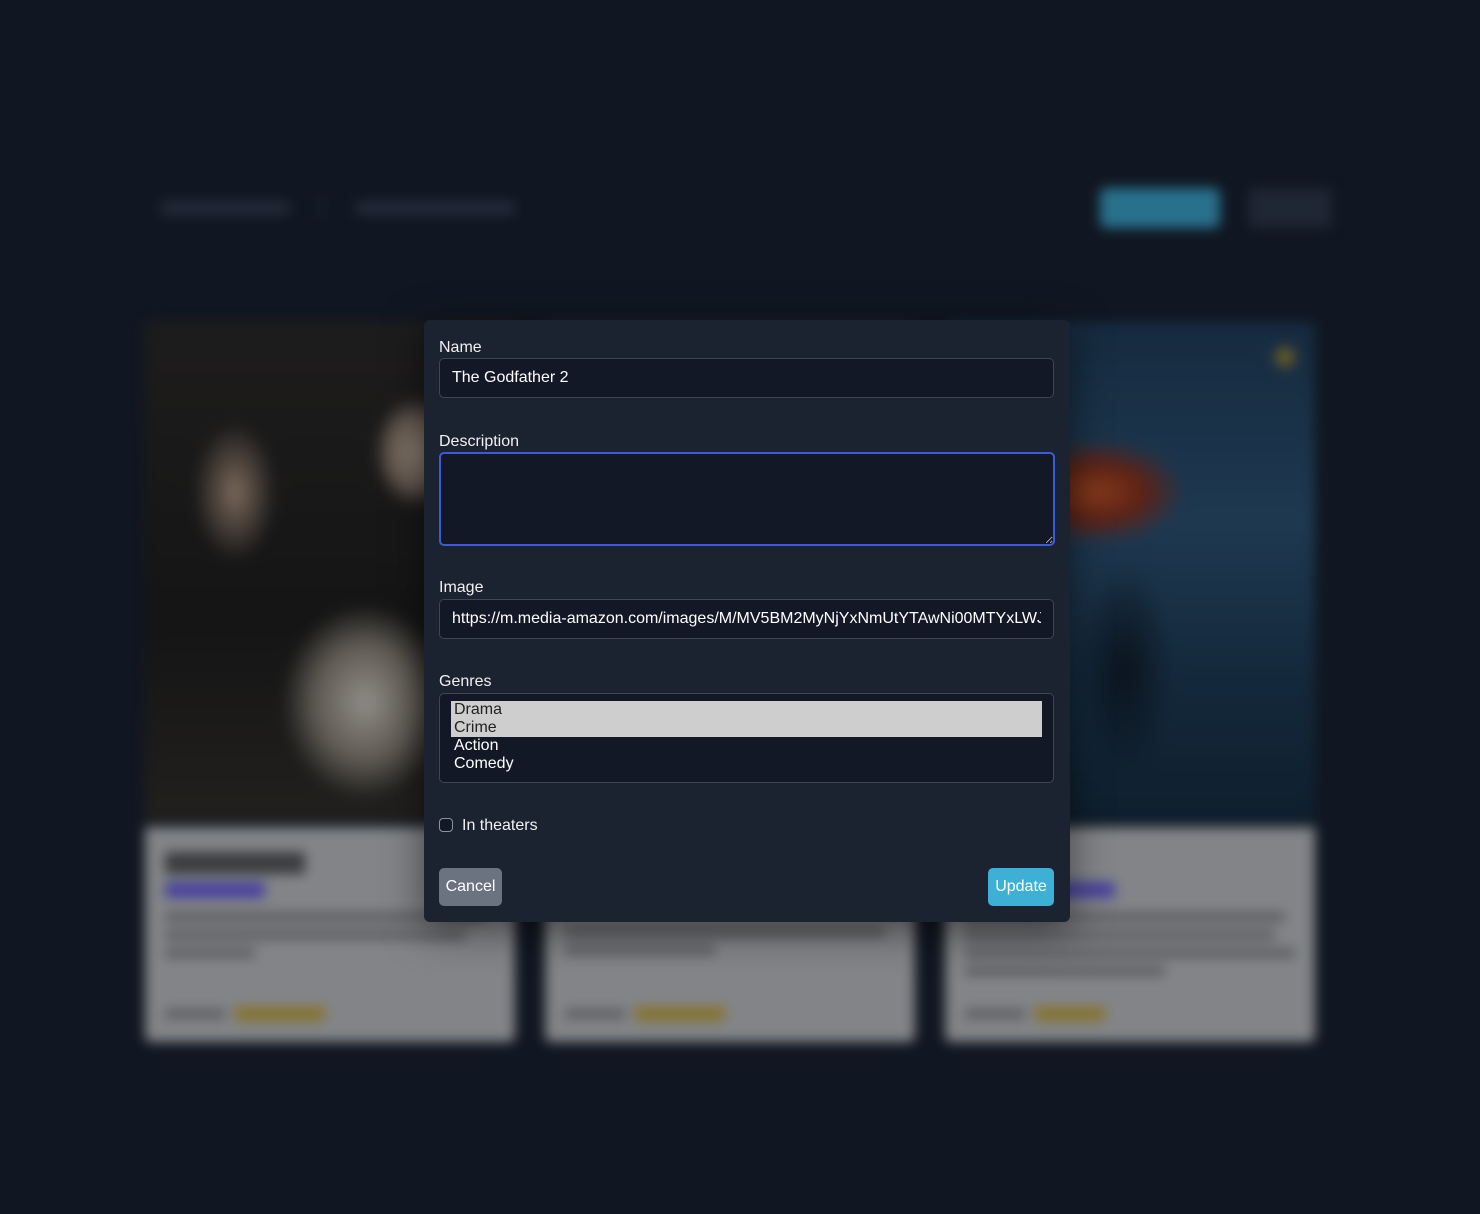 The image size is (1480, 1214). What do you see at coordinates (746, 378) in the screenshot?
I see `name-input` at bounding box center [746, 378].